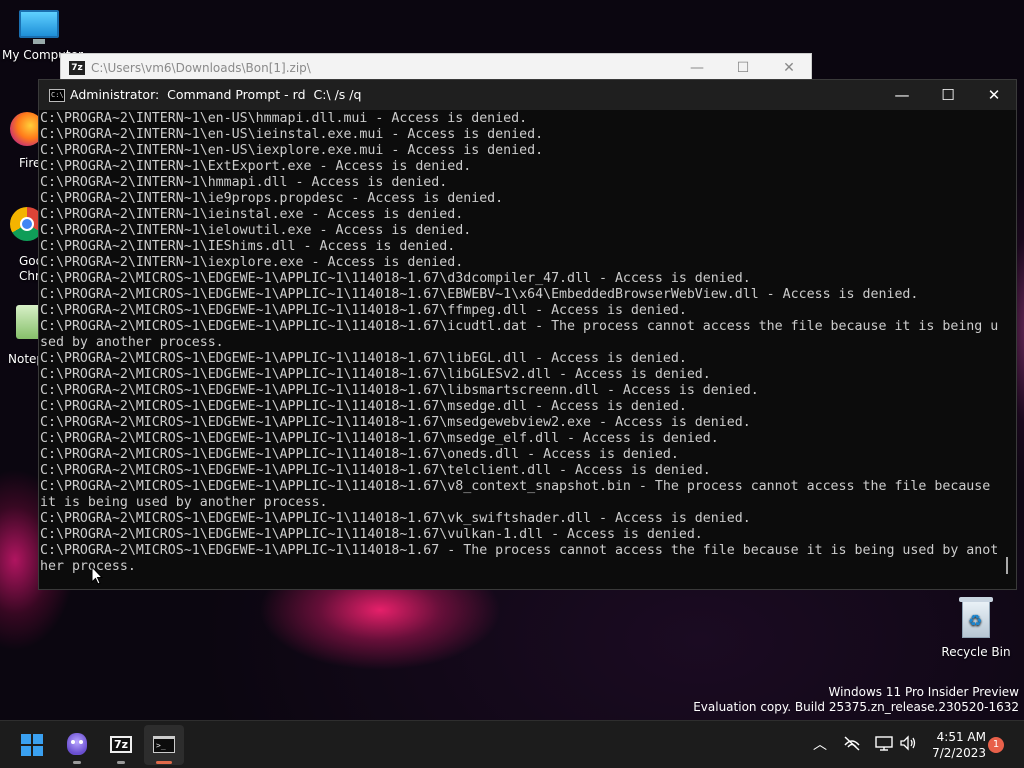  What do you see at coordinates (976, 618) in the screenshot?
I see `recycle-bin-icon: ♻` at bounding box center [976, 618].